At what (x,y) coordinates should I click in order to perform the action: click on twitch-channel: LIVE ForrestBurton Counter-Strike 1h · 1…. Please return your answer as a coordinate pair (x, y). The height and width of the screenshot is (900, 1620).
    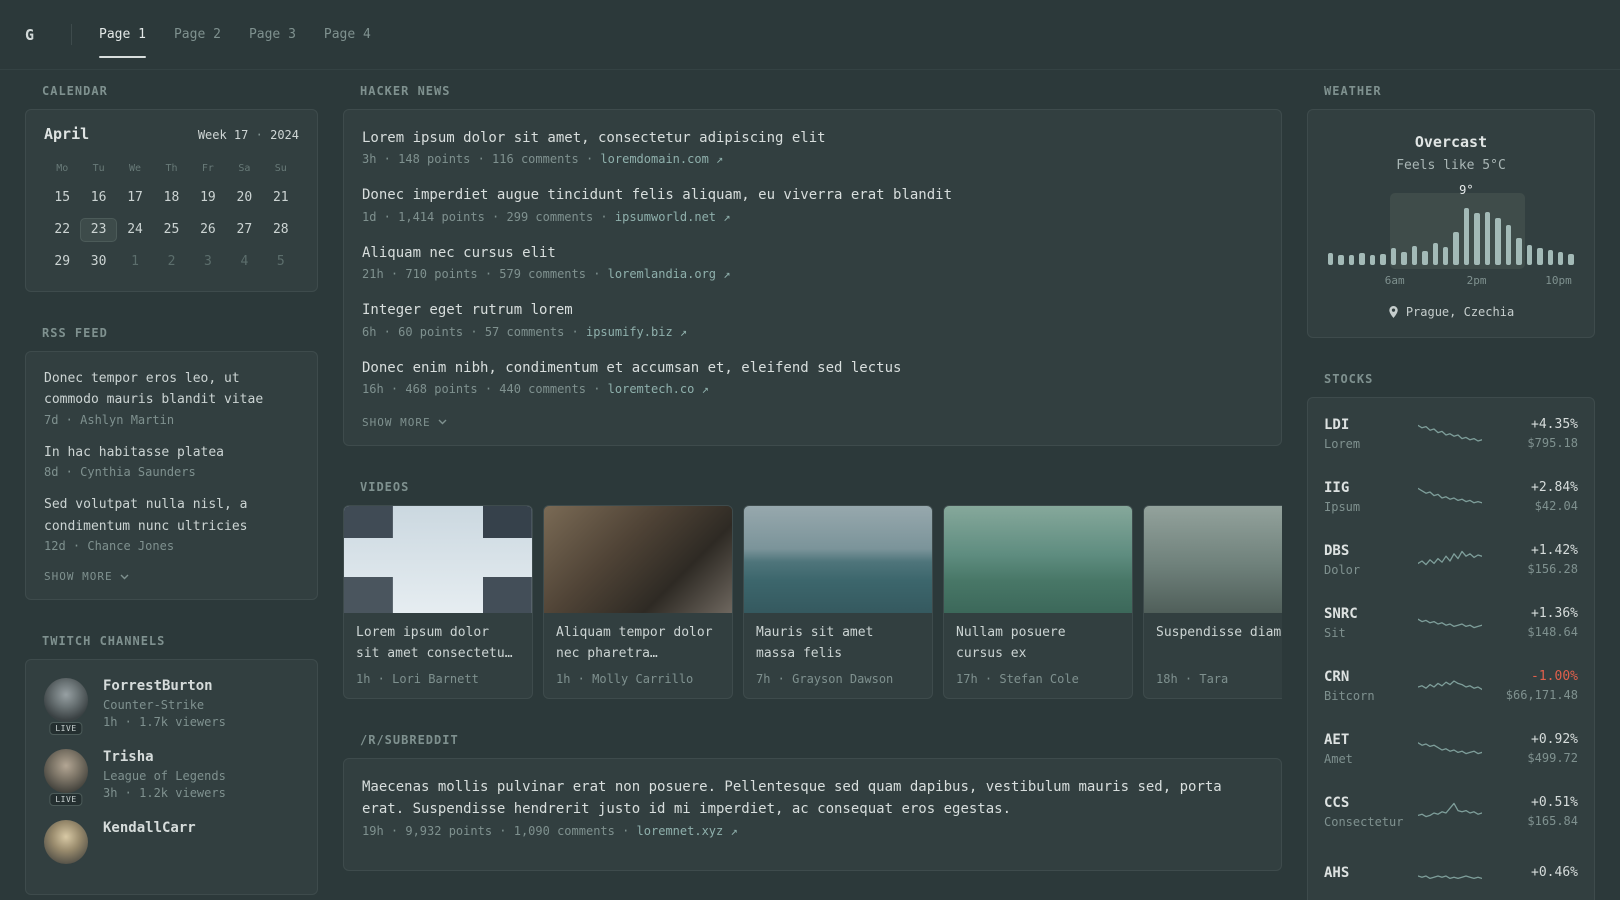
    Looking at the image, I should click on (171, 707).